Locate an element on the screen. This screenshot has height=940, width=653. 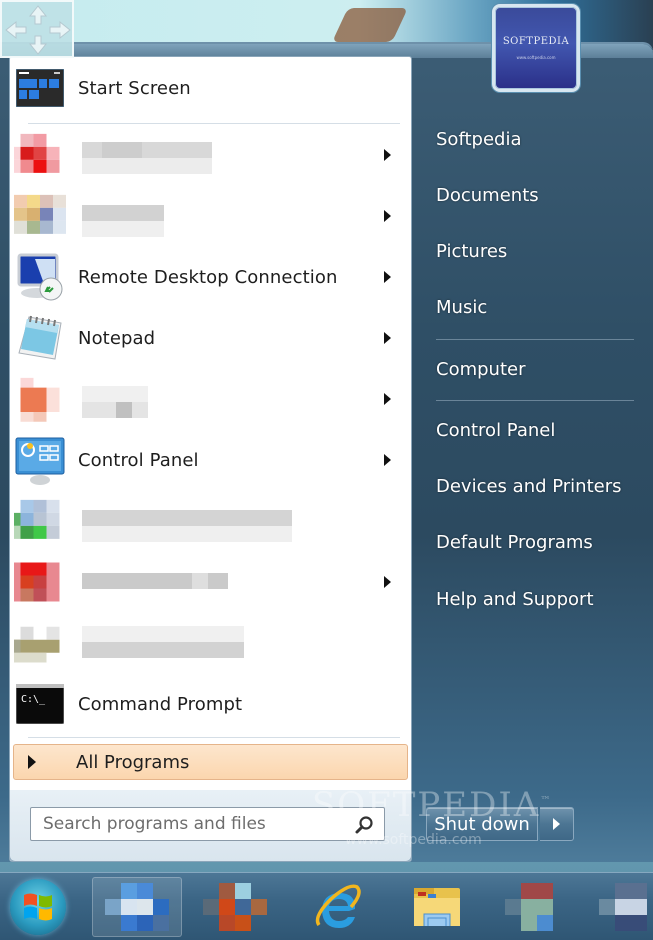
remote-desktop-icon is located at coordinates (40, 277).